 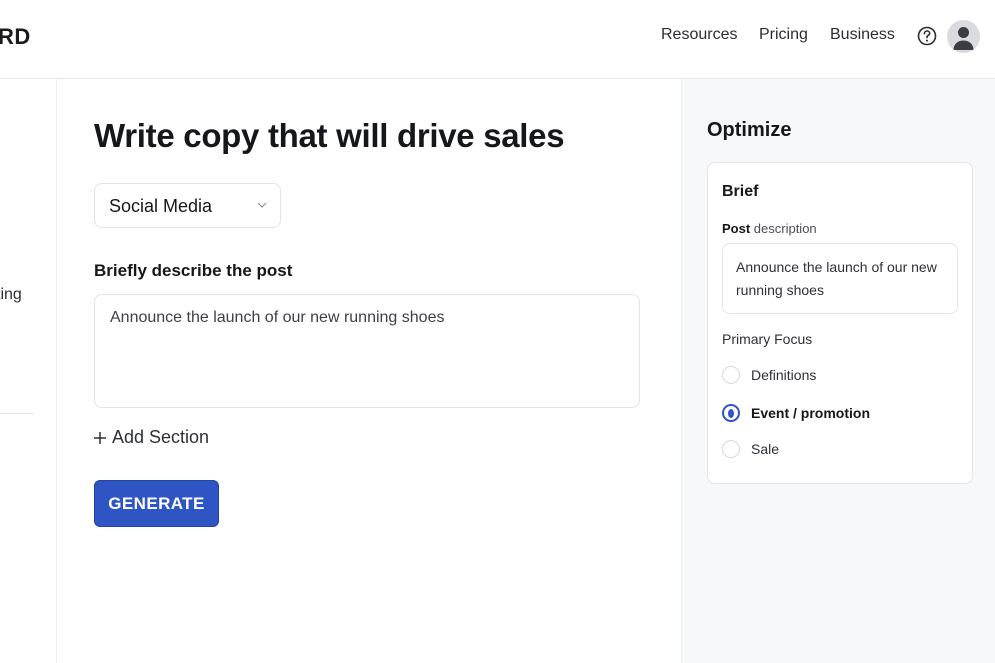 What do you see at coordinates (497, 39) in the screenshot?
I see `top-navigation-bar: RD Resources Pricing Business` at bounding box center [497, 39].